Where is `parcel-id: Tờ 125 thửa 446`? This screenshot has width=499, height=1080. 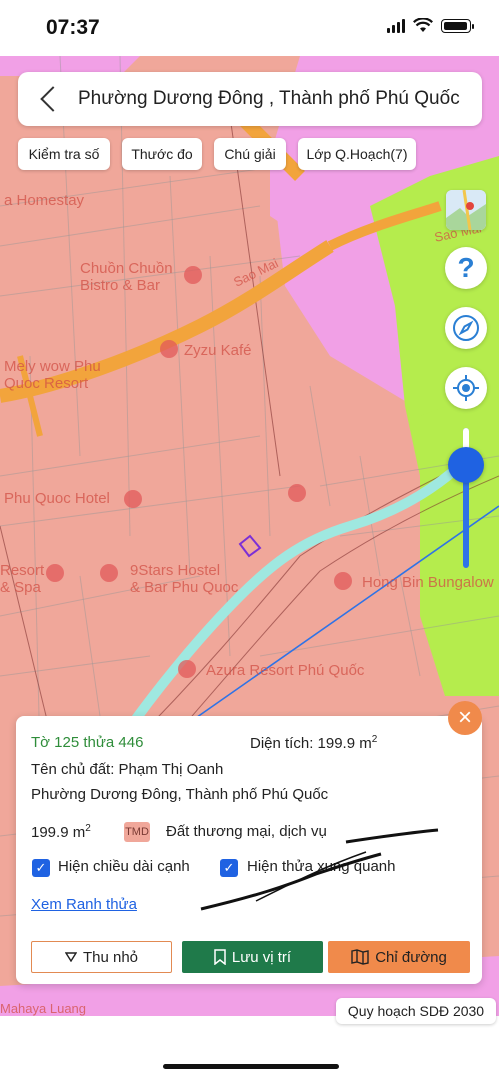
parcel-id: Tờ 125 thửa 446 is located at coordinates (87, 742).